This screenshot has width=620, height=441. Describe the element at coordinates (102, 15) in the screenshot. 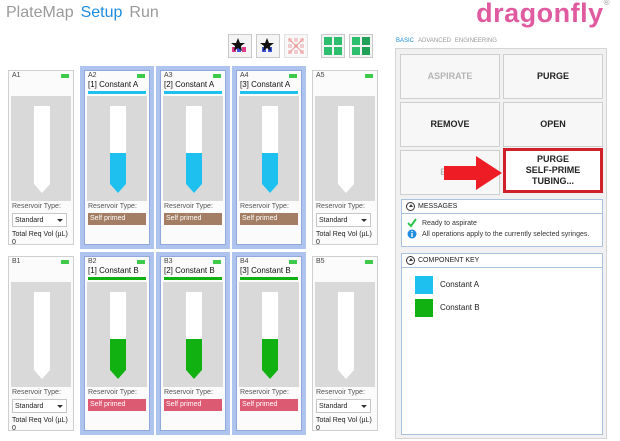

I see `nav-setup: Setup` at that location.